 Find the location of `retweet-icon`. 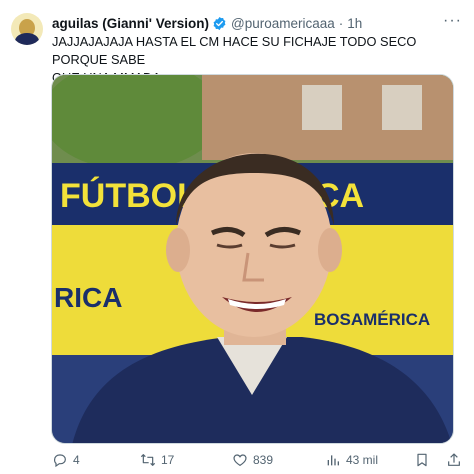

retweet-icon is located at coordinates (148, 460).